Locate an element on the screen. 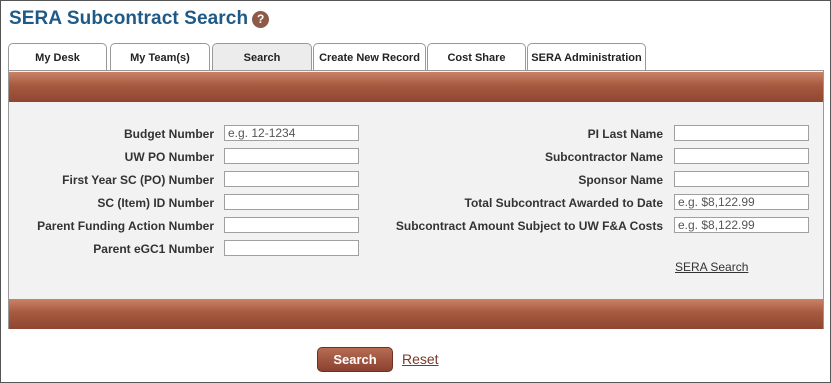 The image size is (831, 383). subcontract-amount-subject-fa-input is located at coordinates (741, 225).